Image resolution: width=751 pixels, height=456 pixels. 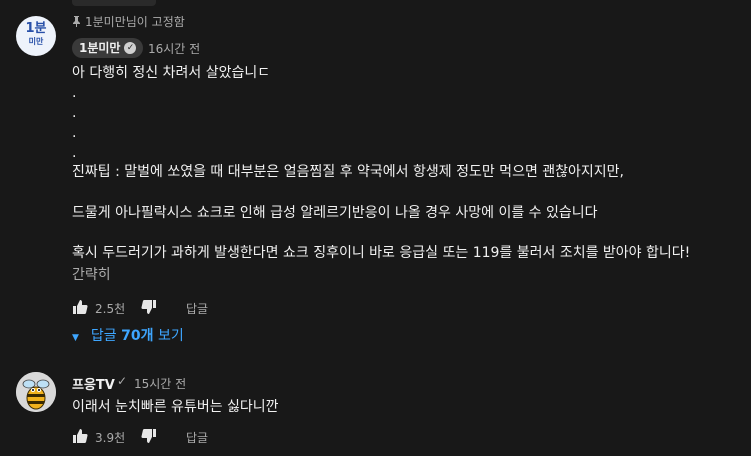 I want to click on avatar: 1분 미만, so click(x=36, y=36).